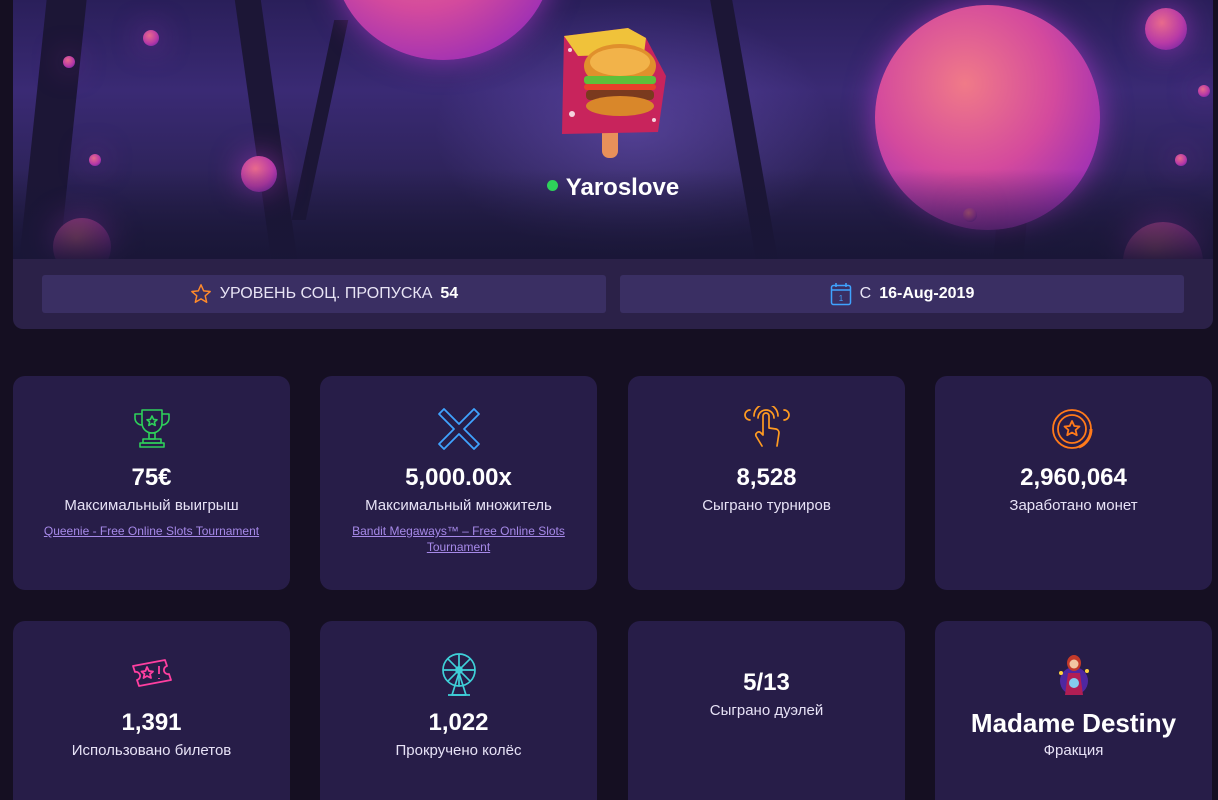 The height and width of the screenshot is (800, 1218). Describe the element at coordinates (201, 294) in the screenshot. I see `star-outline-icon` at that location.